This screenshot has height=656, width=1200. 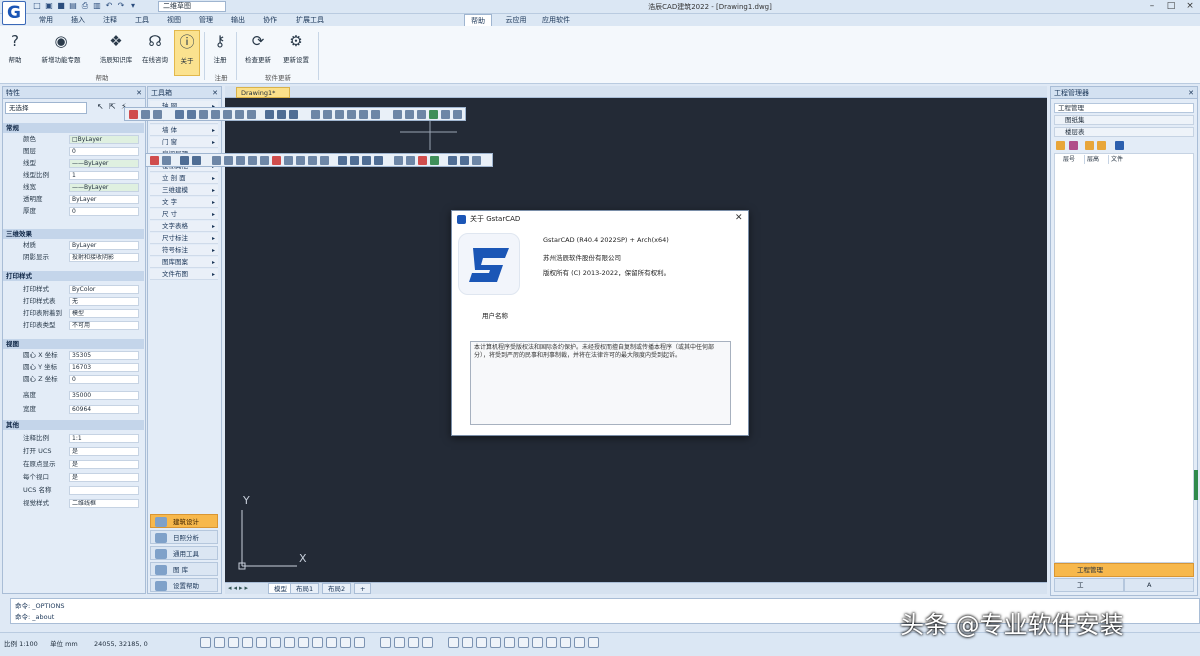 What do you see at coordinates (37, 6) in the screenshot?
I see `new-icon: □` at bounding box center [37, 6].